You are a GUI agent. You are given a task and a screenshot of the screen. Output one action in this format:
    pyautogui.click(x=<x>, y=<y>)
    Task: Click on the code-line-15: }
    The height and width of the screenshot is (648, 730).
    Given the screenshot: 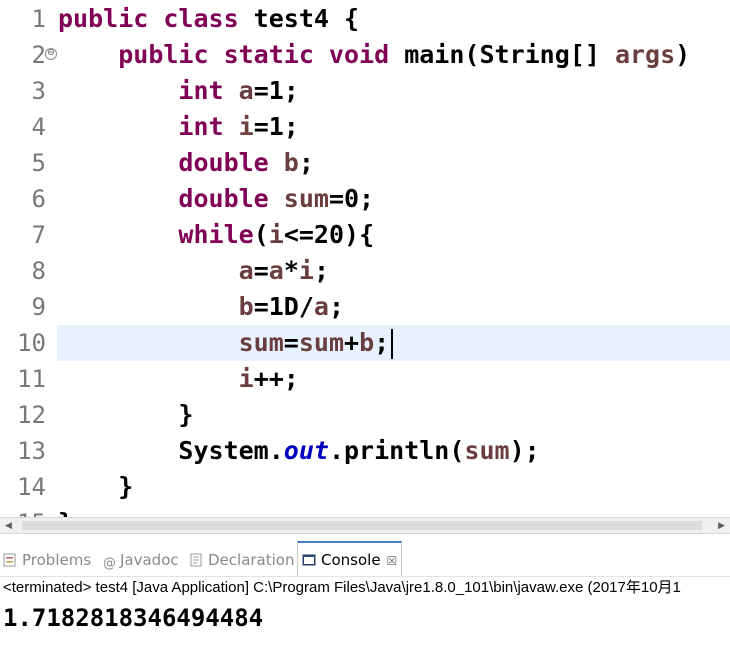 What is the action you would take?
    pyautogui.click(x=65, y=511)
    